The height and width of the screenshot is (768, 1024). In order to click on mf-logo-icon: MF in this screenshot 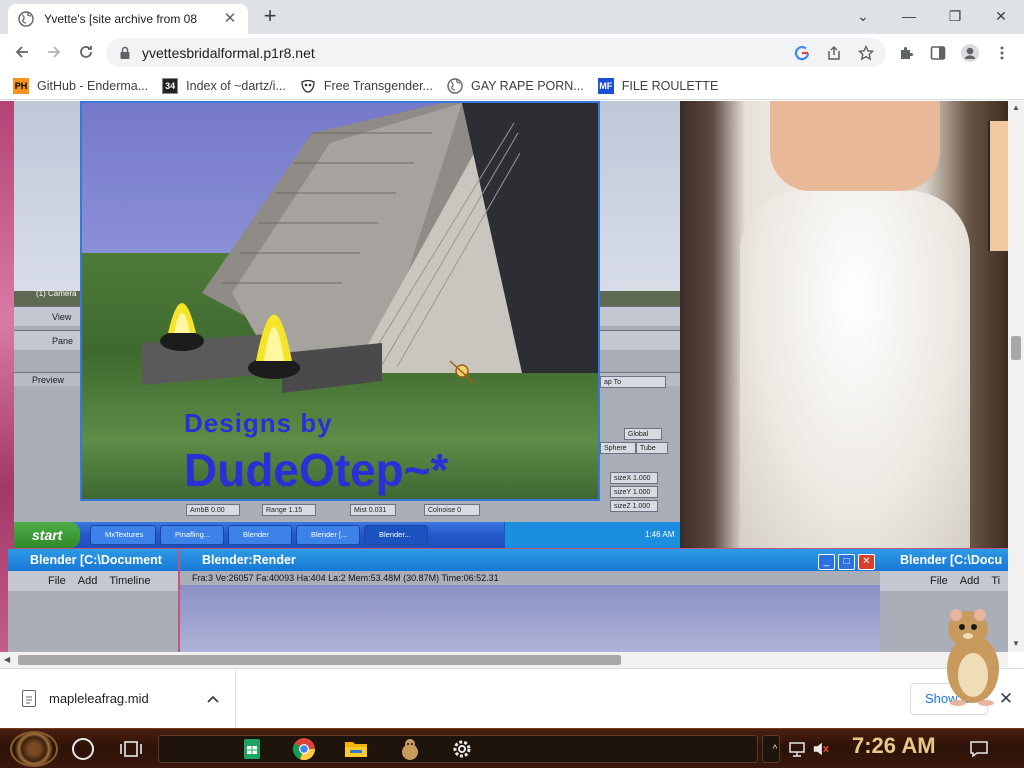, I will do `click(605, 85)`.